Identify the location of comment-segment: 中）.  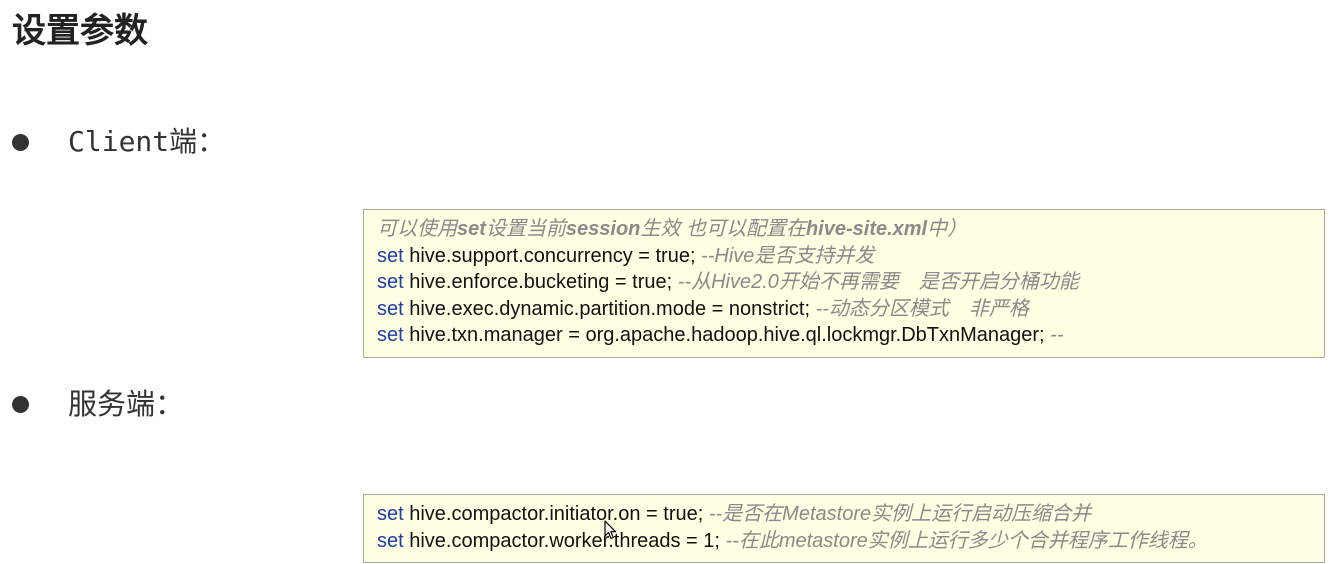
(947, 229).